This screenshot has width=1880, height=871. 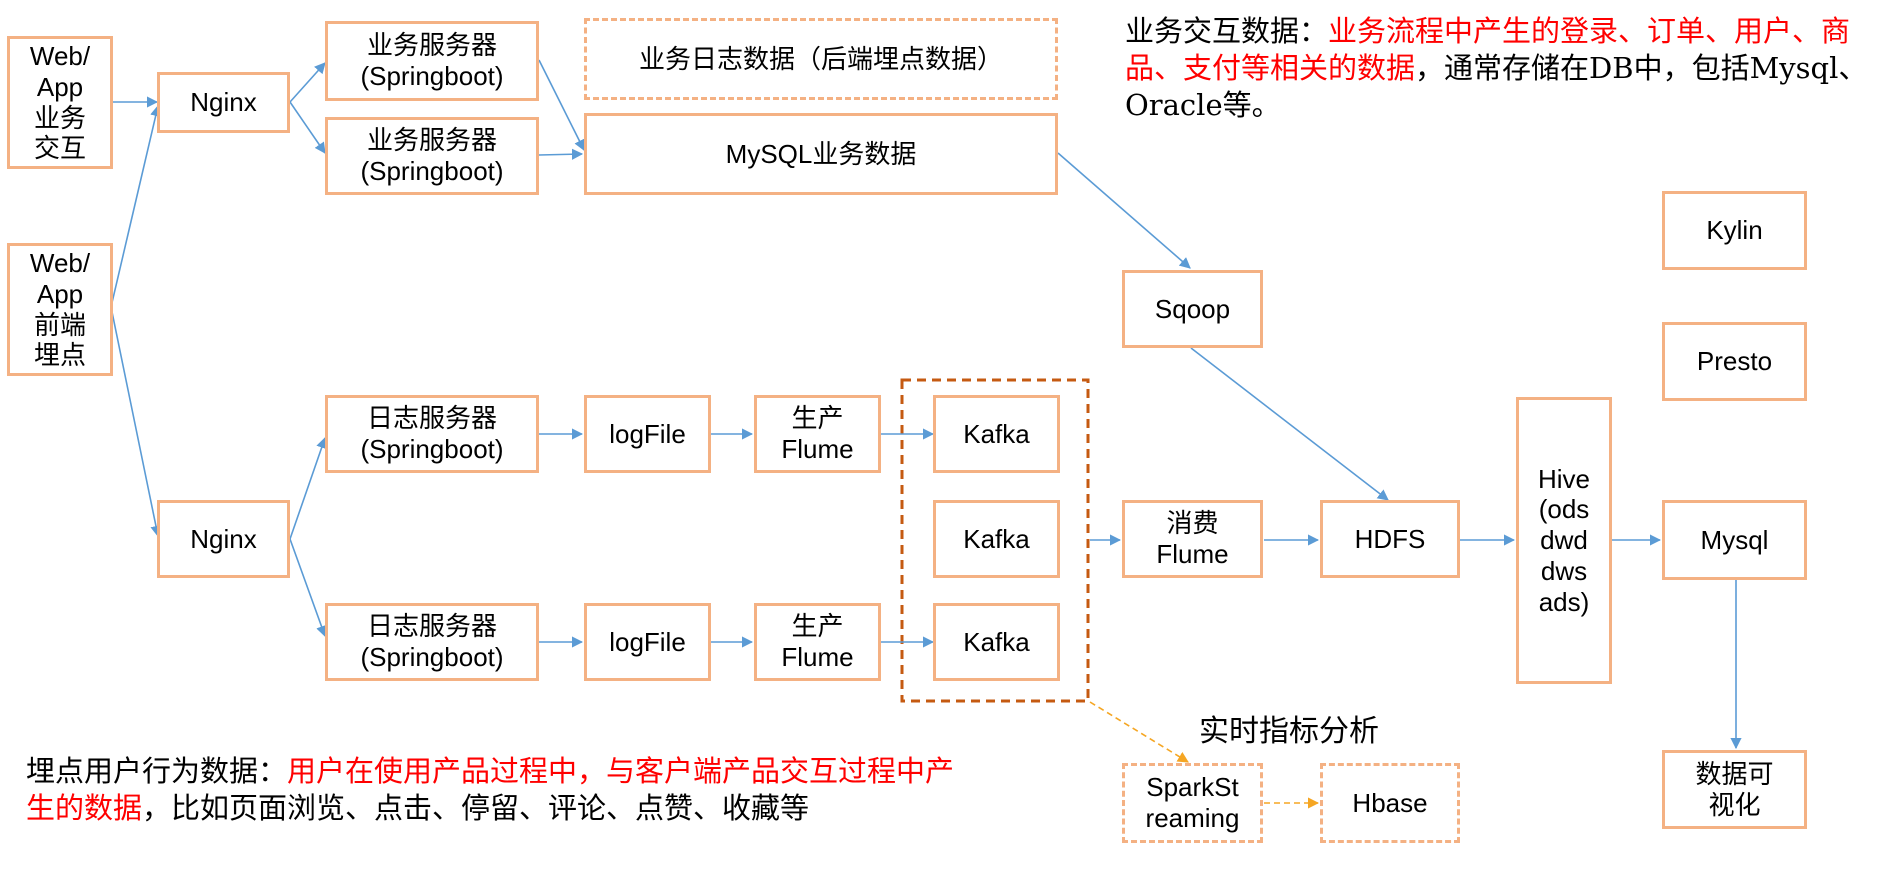 I want to click on web-app-frontend-node: Web/ App 前端 埋点, so click(x=60, y=309).